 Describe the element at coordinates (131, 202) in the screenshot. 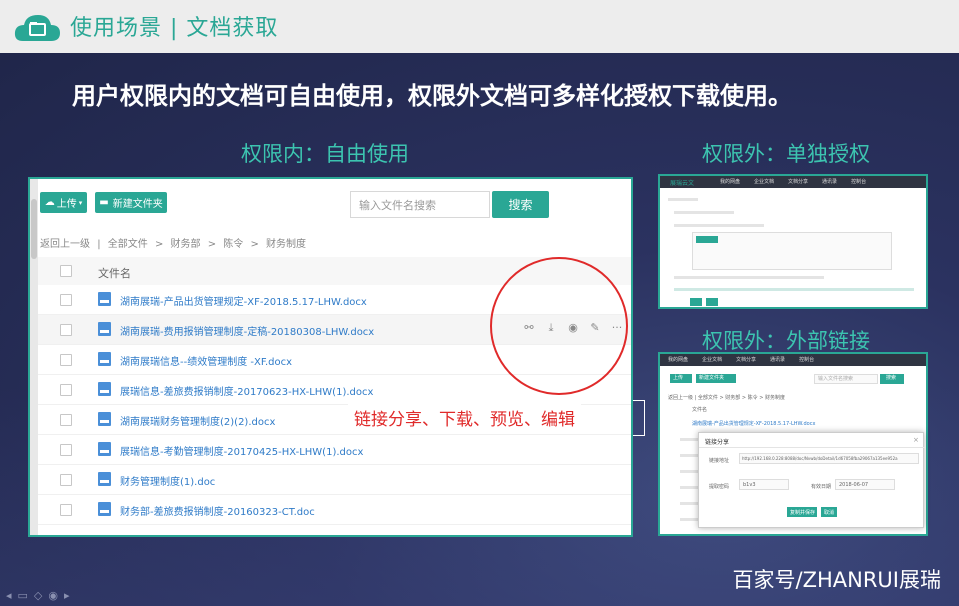

I see `new-folder-button: ▬ 新建文件夹` at that location.